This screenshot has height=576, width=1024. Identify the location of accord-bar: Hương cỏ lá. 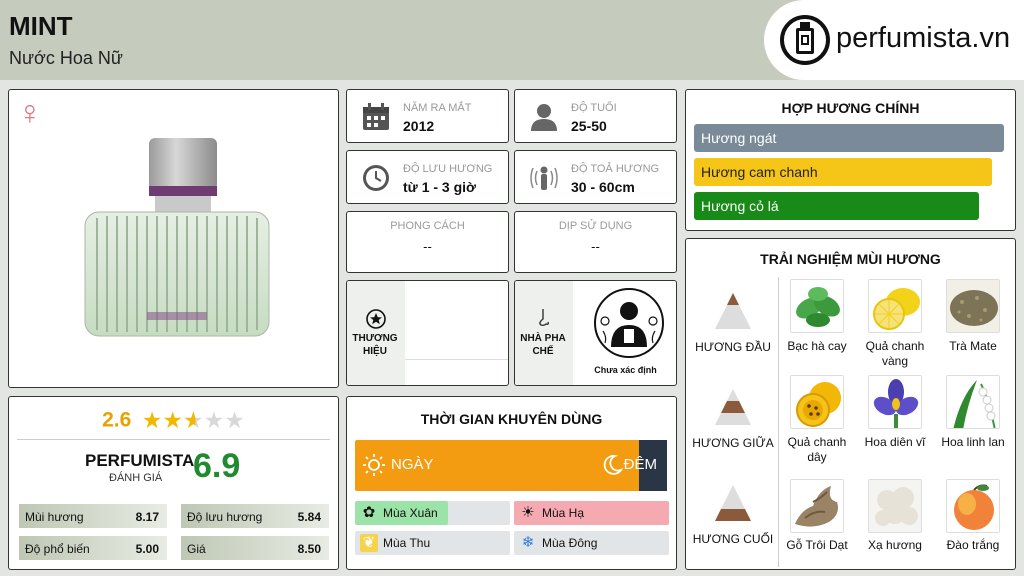
(836, 206).